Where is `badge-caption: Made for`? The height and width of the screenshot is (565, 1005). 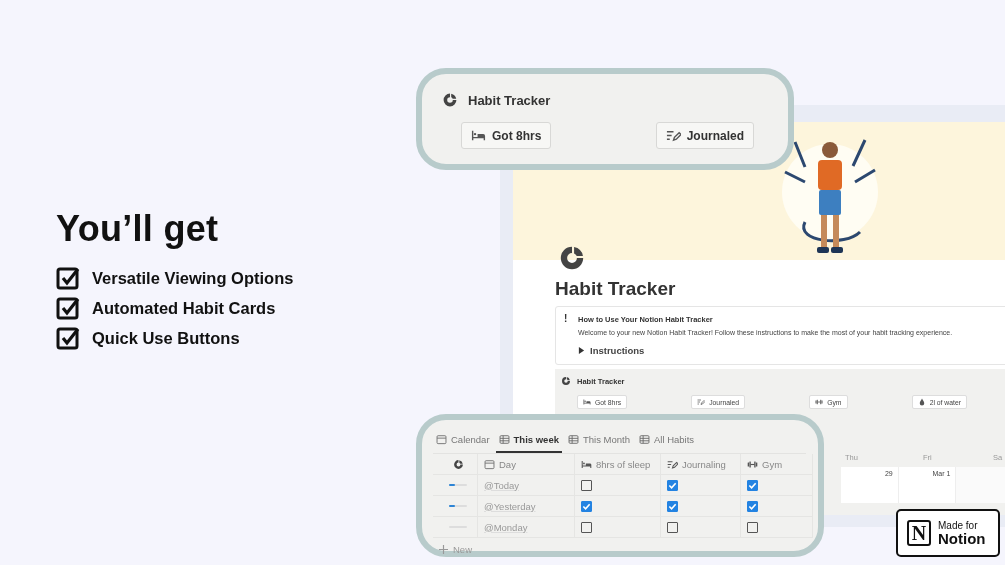 badge-caption: Made for is located at coordinates (958, 525).